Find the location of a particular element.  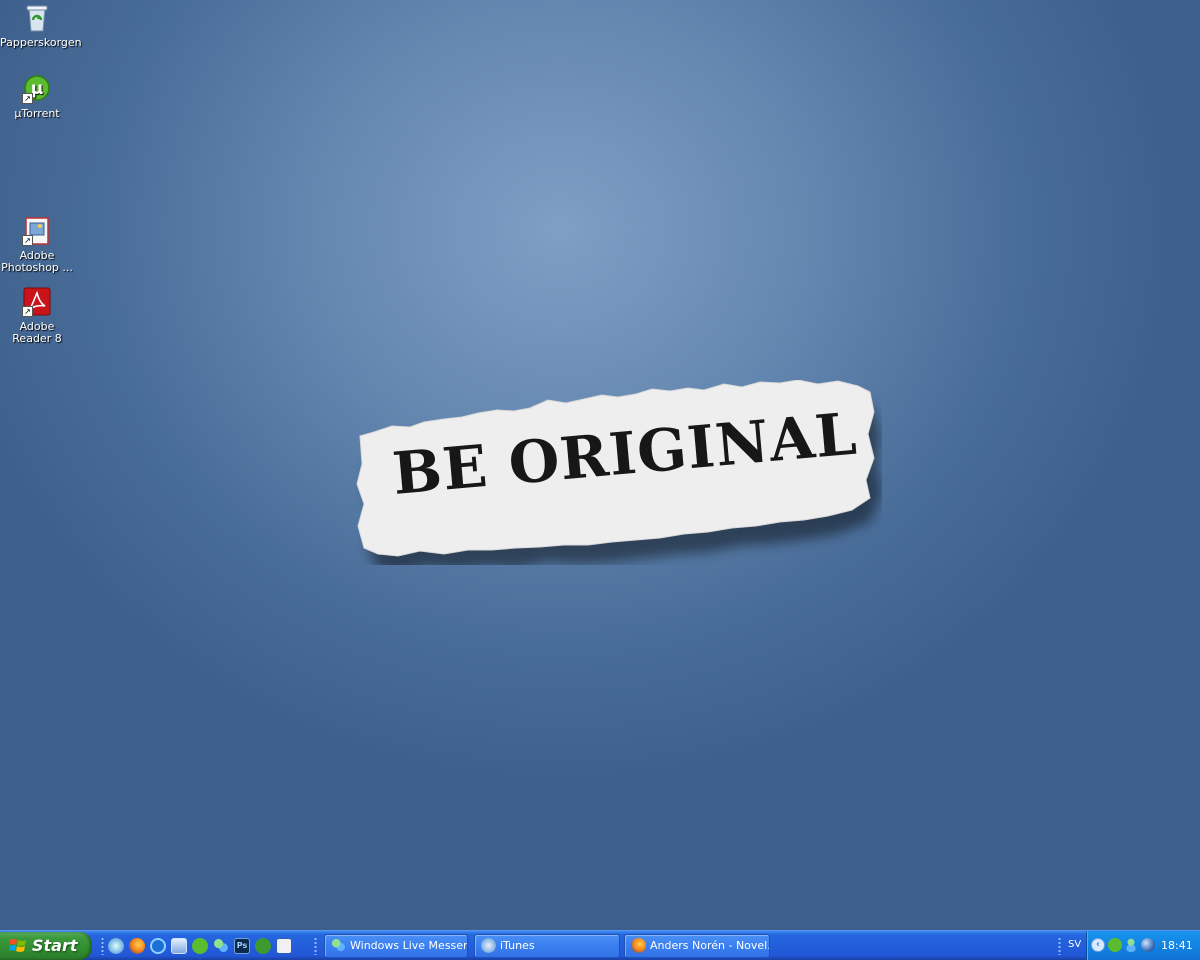

photoshop-icon: ↗ is located at coordinates (37, 231).